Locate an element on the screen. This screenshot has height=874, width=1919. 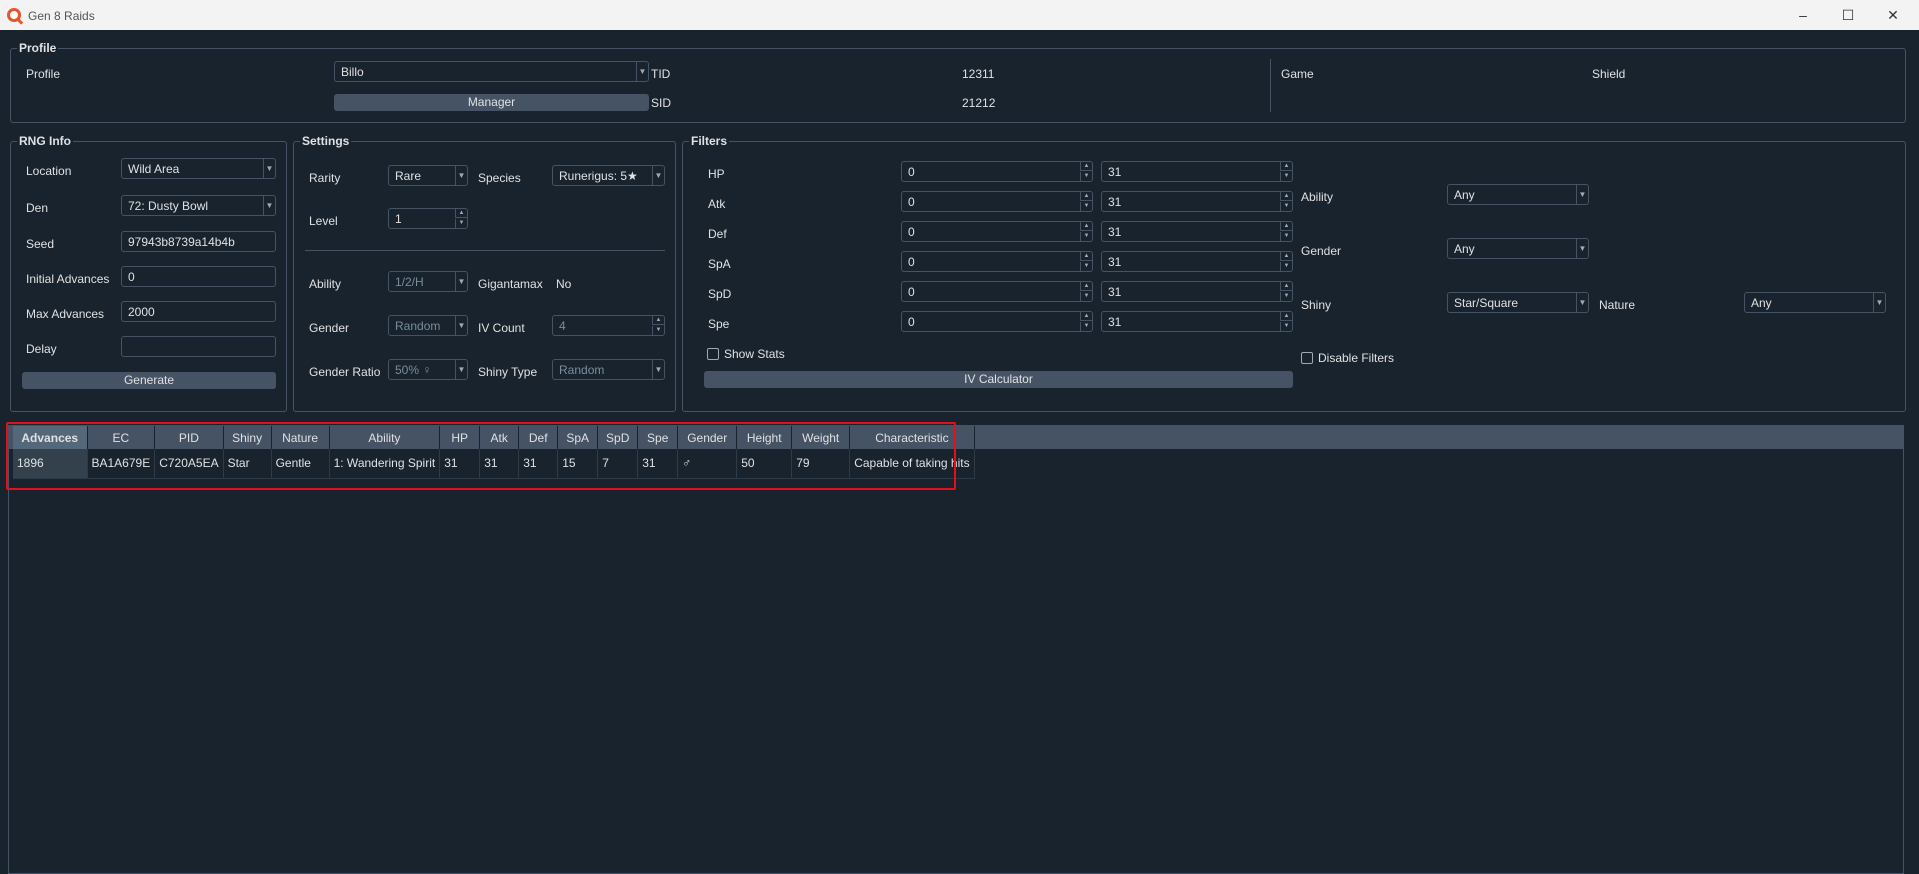
cell-pid: C720A5EA is located at coordinates (189, 464).